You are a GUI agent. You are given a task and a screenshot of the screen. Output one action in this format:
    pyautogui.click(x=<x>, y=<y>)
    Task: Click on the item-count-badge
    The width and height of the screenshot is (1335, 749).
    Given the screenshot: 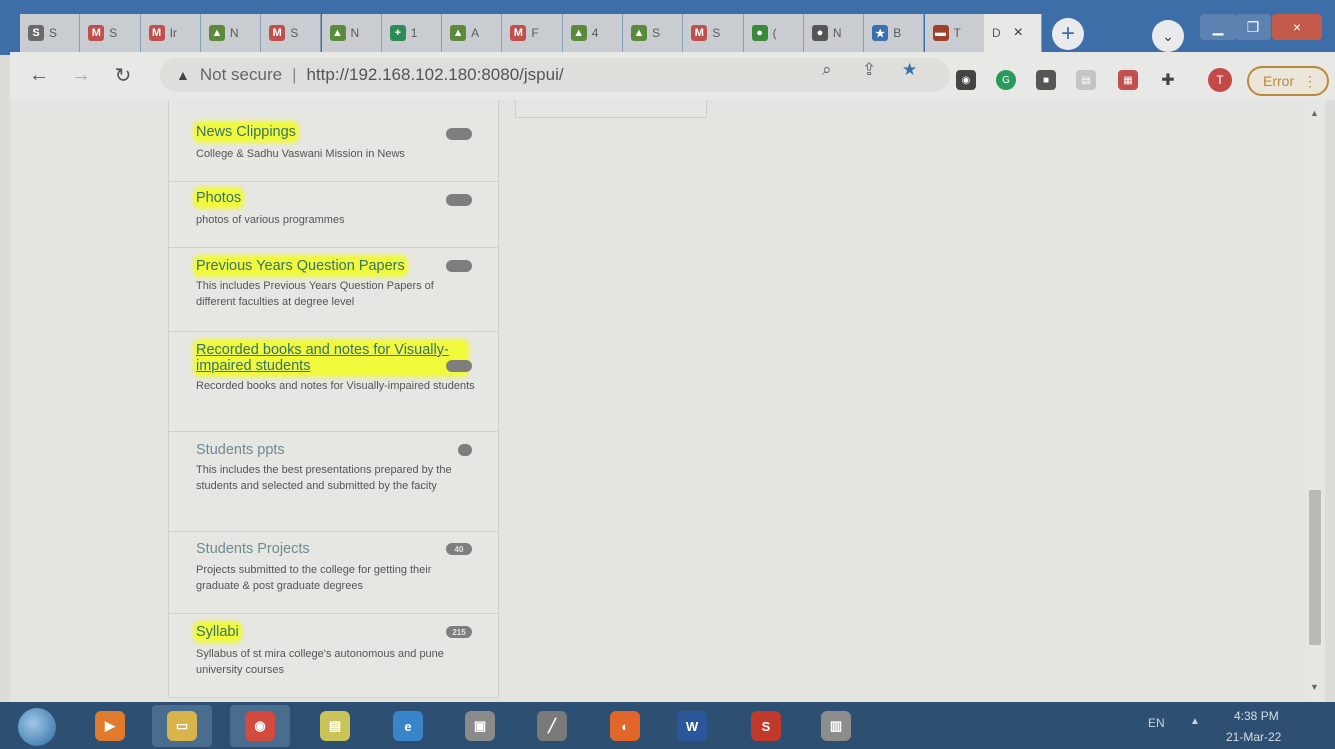 What is the action you would take?
    pyautogui.click(x=459, y=134)
    